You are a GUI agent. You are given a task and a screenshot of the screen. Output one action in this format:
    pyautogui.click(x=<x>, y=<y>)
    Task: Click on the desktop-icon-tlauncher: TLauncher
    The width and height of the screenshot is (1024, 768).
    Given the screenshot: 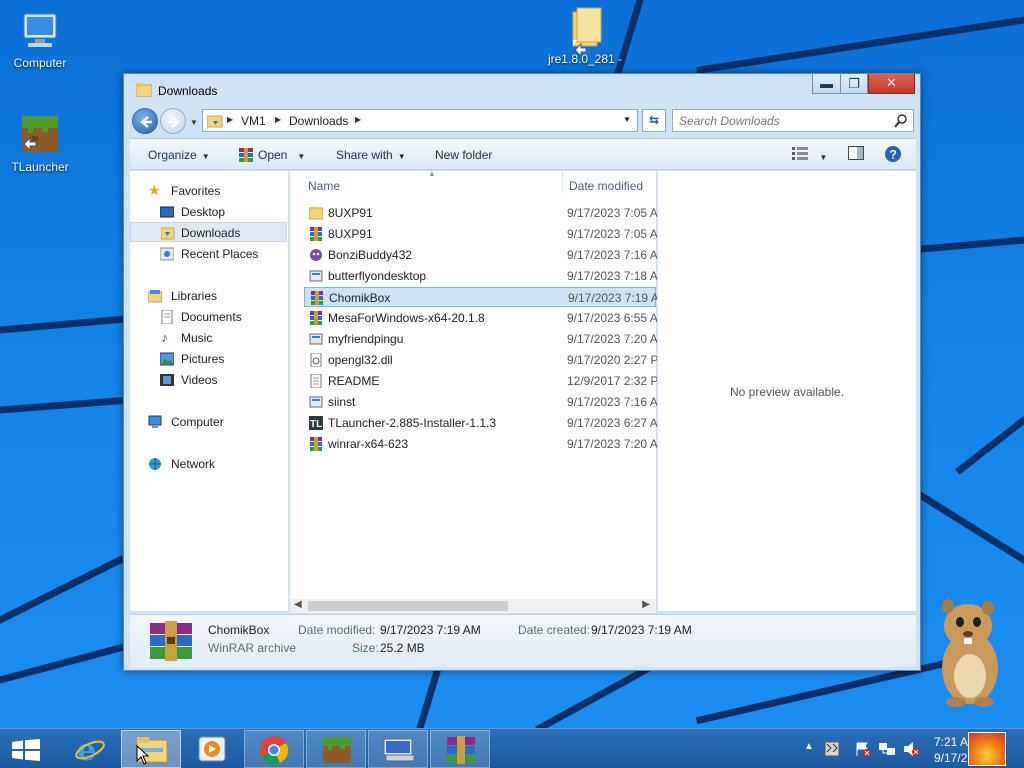 What is the action you would take?
    pyautogui.click(x=40, y=144)
    